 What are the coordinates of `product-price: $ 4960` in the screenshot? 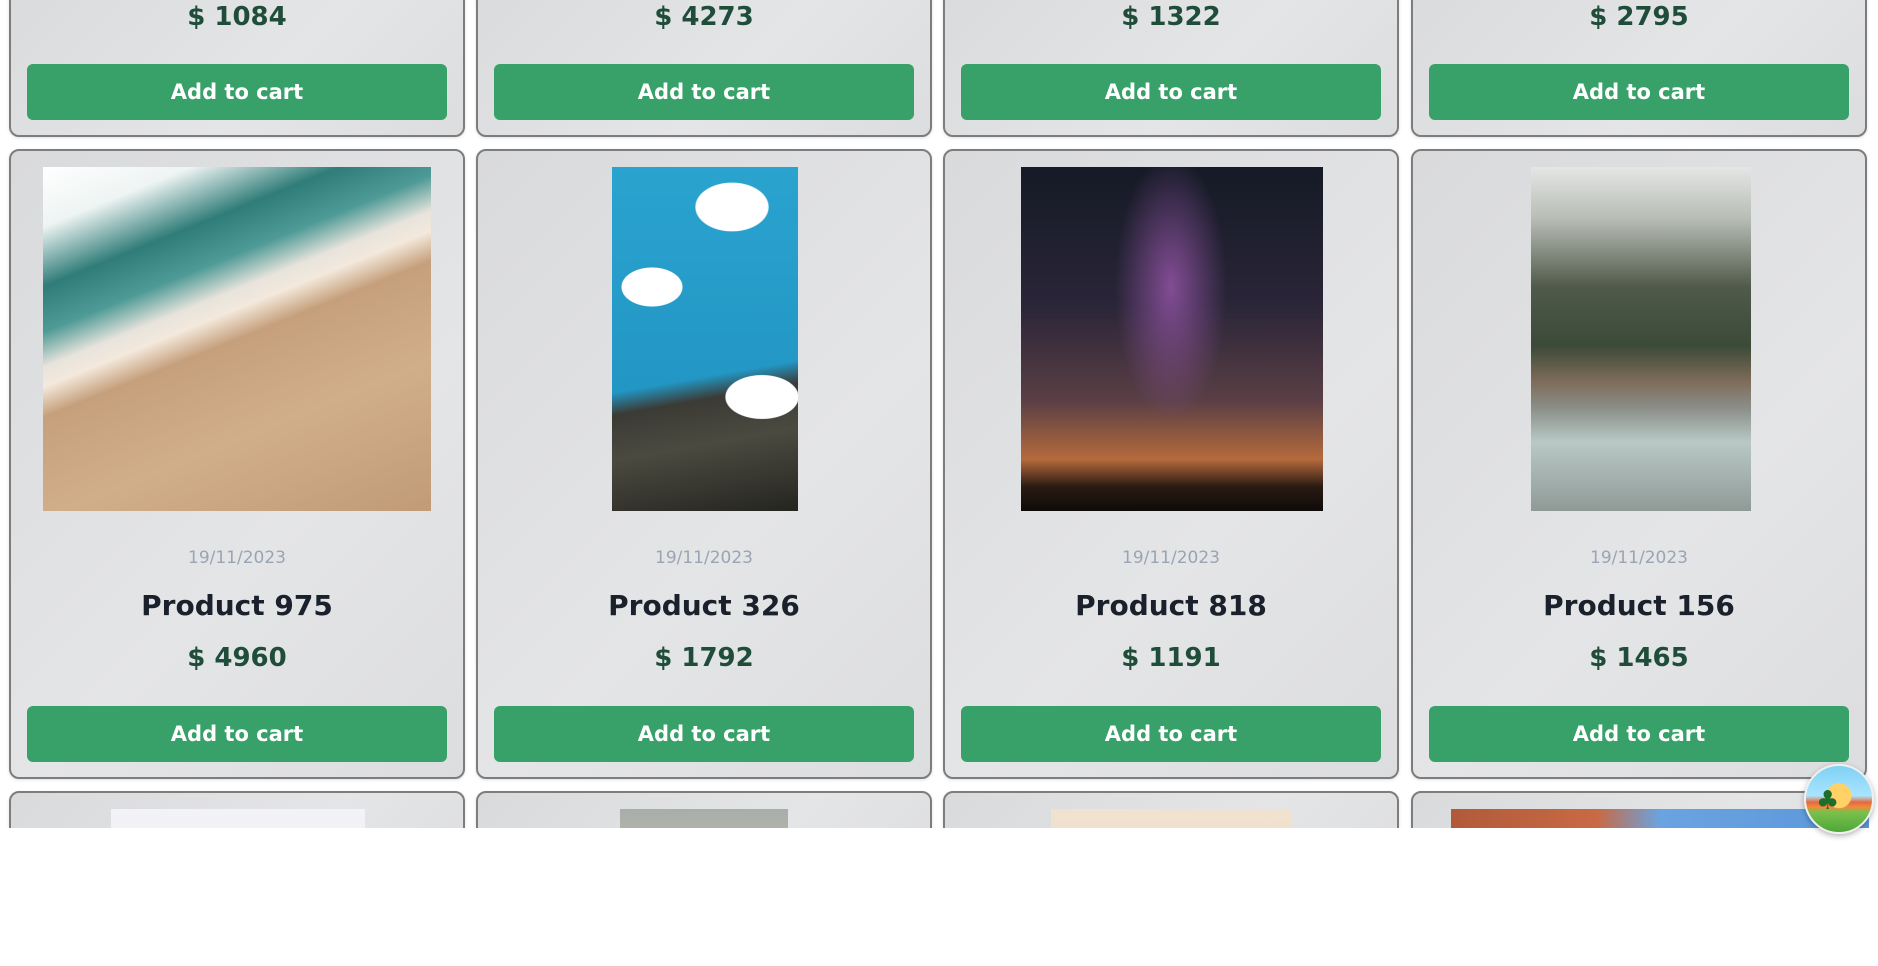 It's located at (237, 658).